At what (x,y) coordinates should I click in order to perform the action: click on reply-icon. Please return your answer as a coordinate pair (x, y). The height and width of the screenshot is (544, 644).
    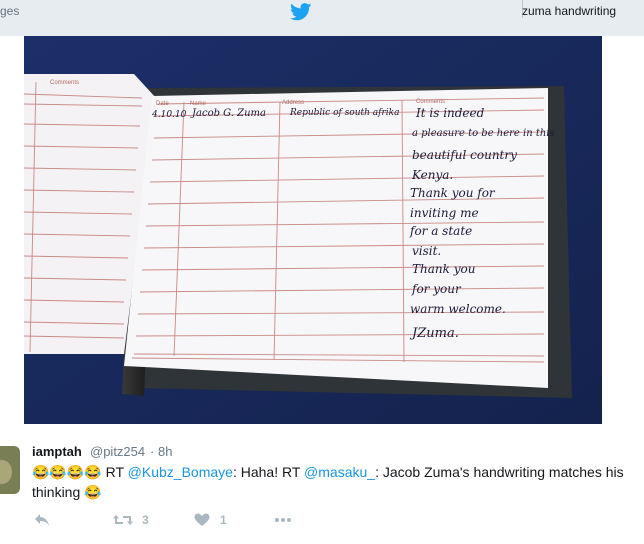
    Looking at the image, I should click on (42, 520).